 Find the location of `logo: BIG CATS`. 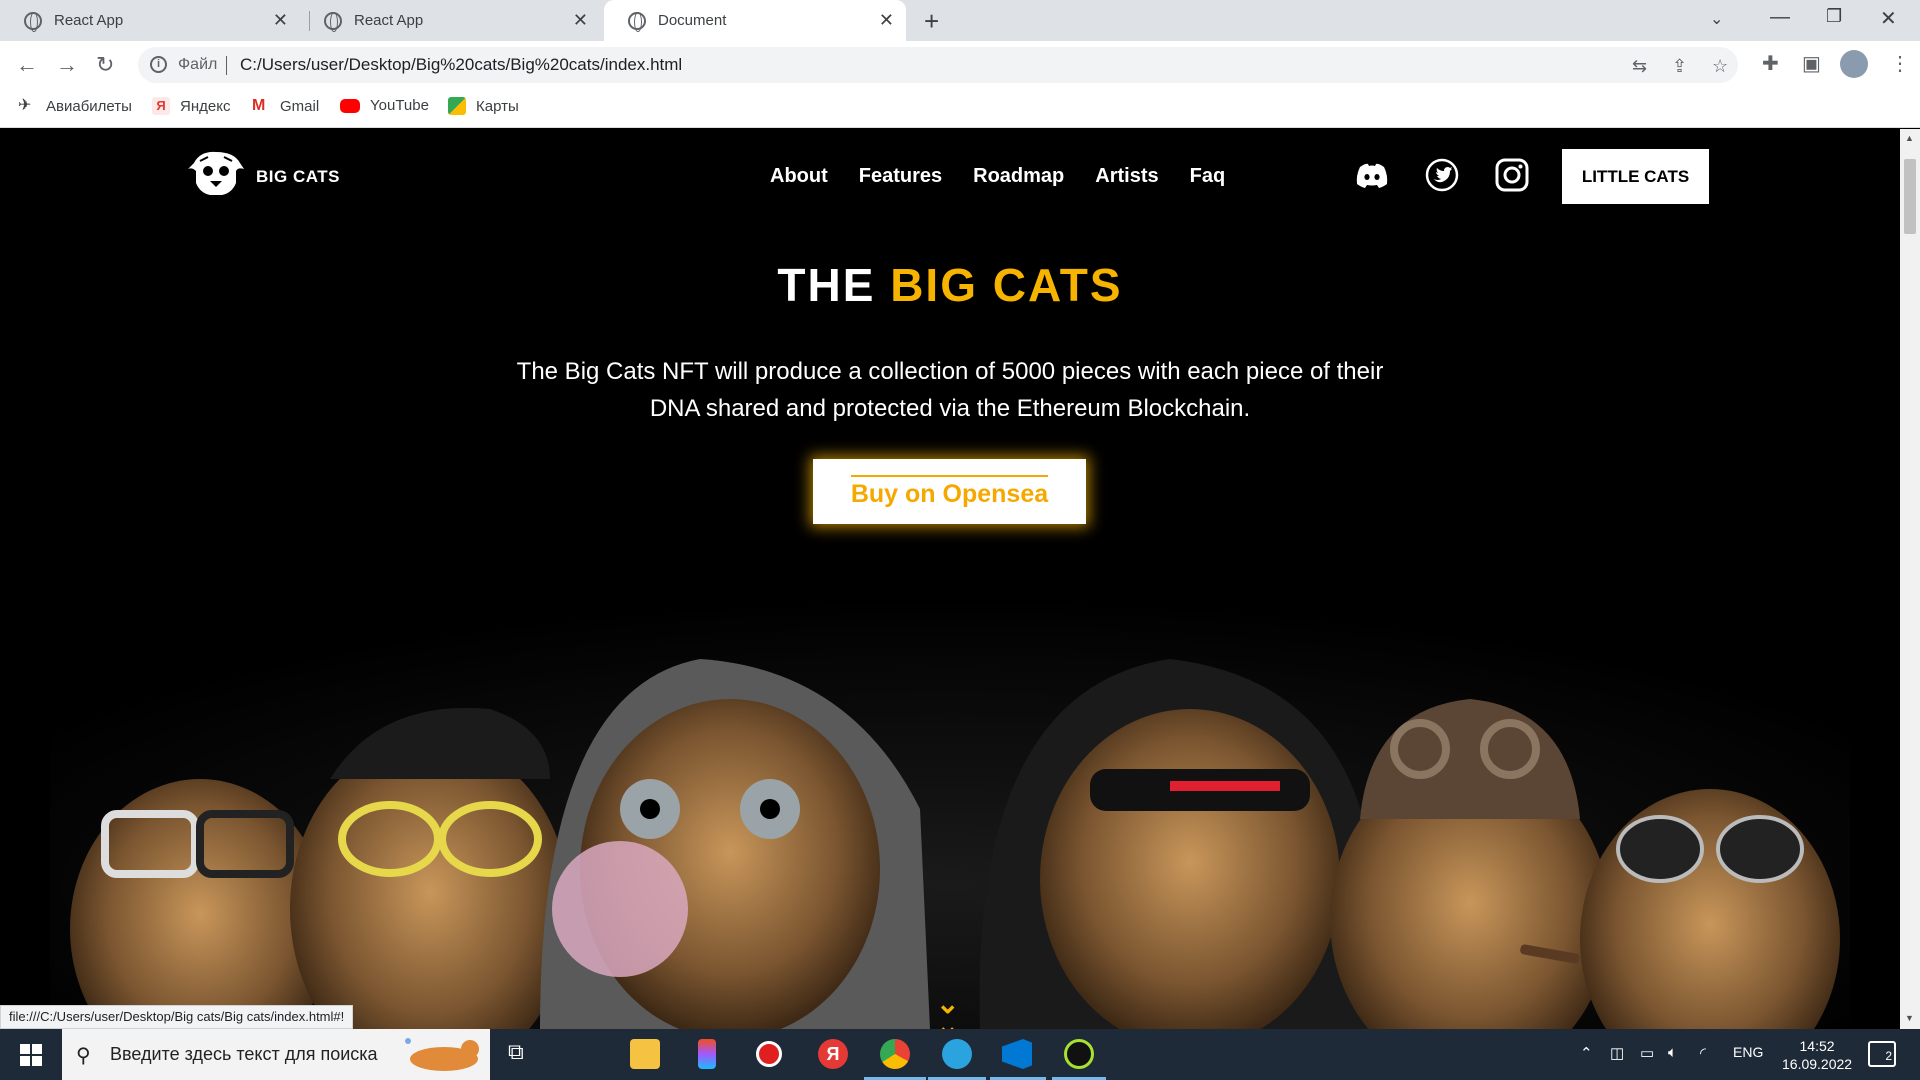

logo: BIG CATS is located at coordinates (263, 173).